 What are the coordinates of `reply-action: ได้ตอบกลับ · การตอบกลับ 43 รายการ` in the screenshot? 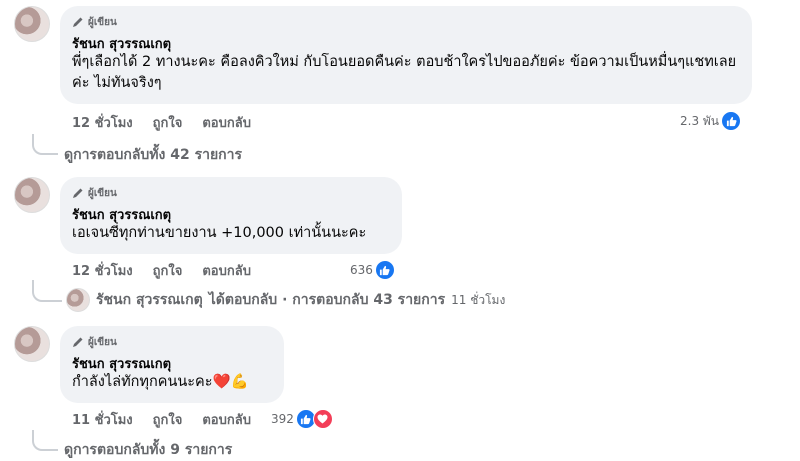 It's located at (327, 300).